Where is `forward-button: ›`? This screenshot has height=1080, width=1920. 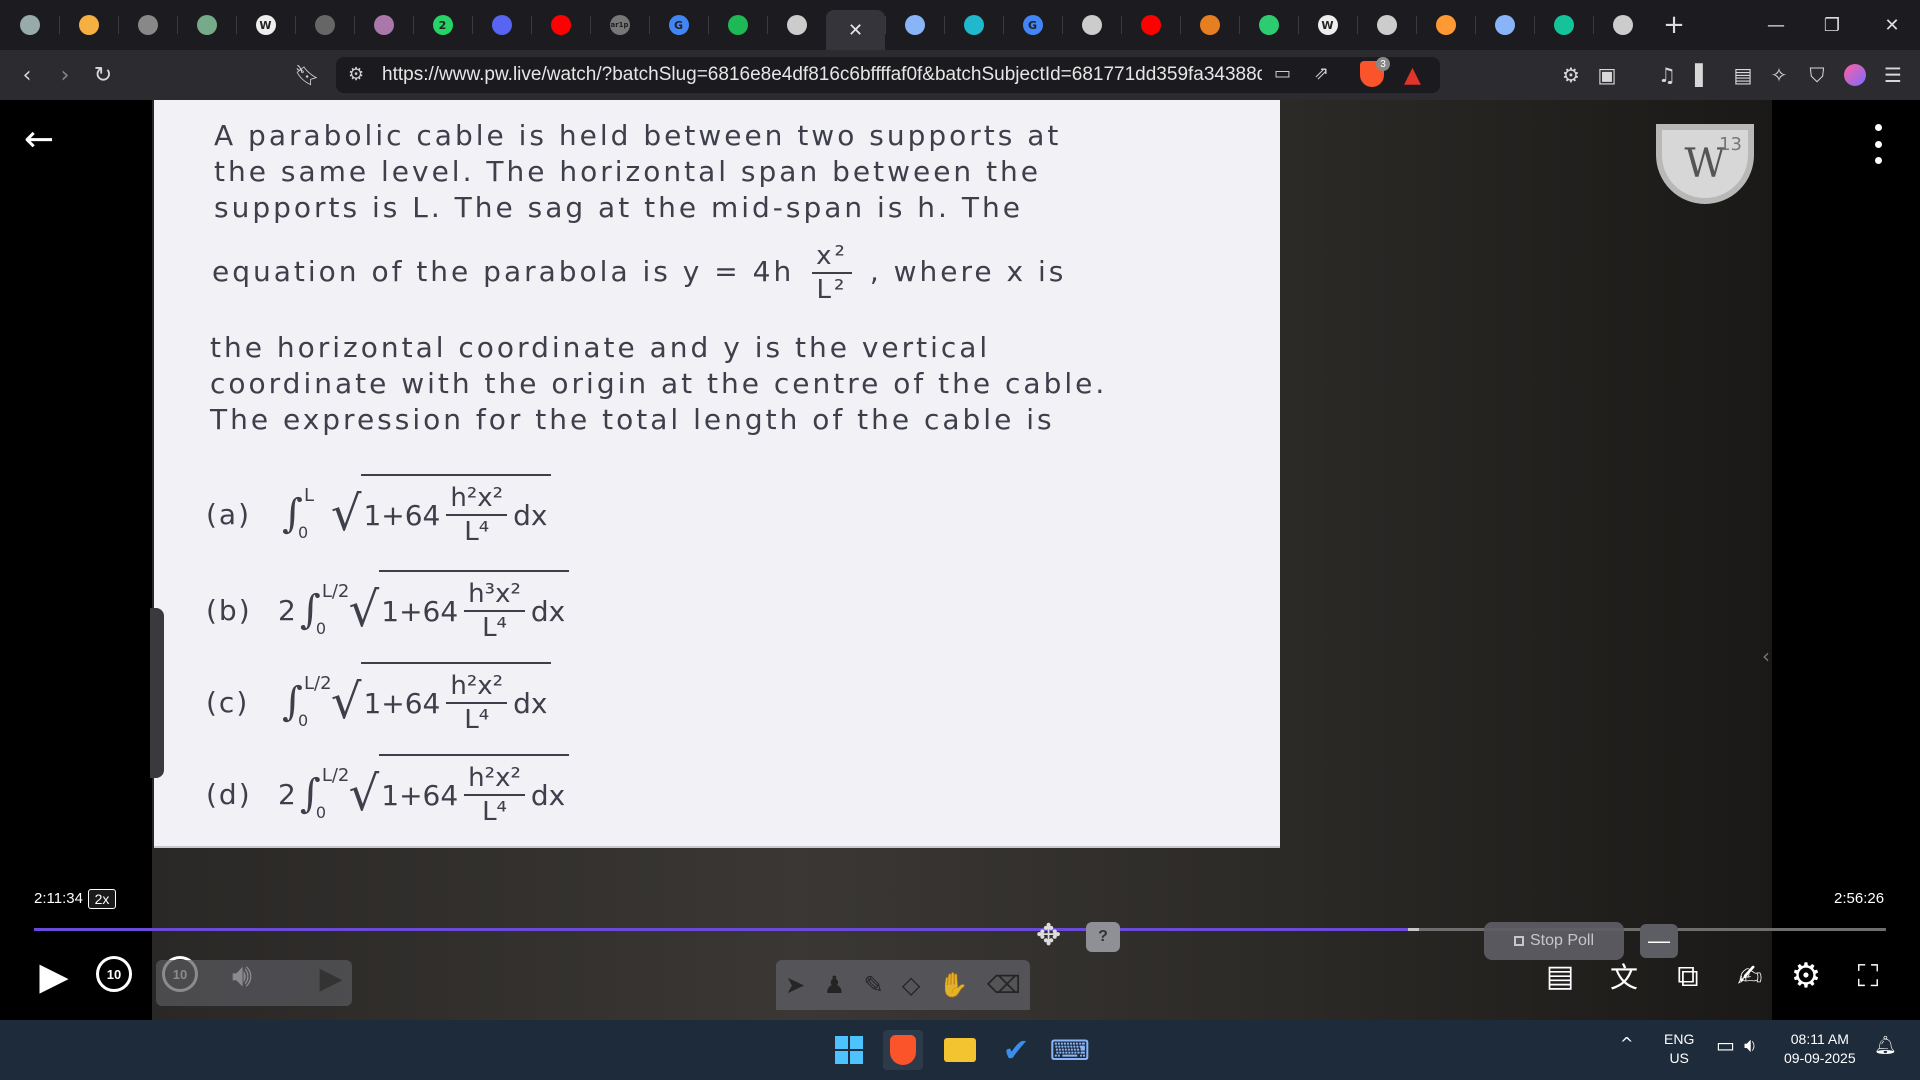
forward-button: › is located at coordinates (65, 75).